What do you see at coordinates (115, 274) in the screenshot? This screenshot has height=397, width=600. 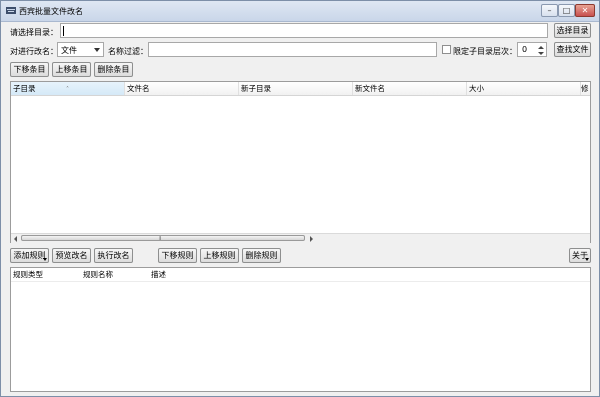 I see `column-rule-name: 规则名称` at bounding box center [115, 274].